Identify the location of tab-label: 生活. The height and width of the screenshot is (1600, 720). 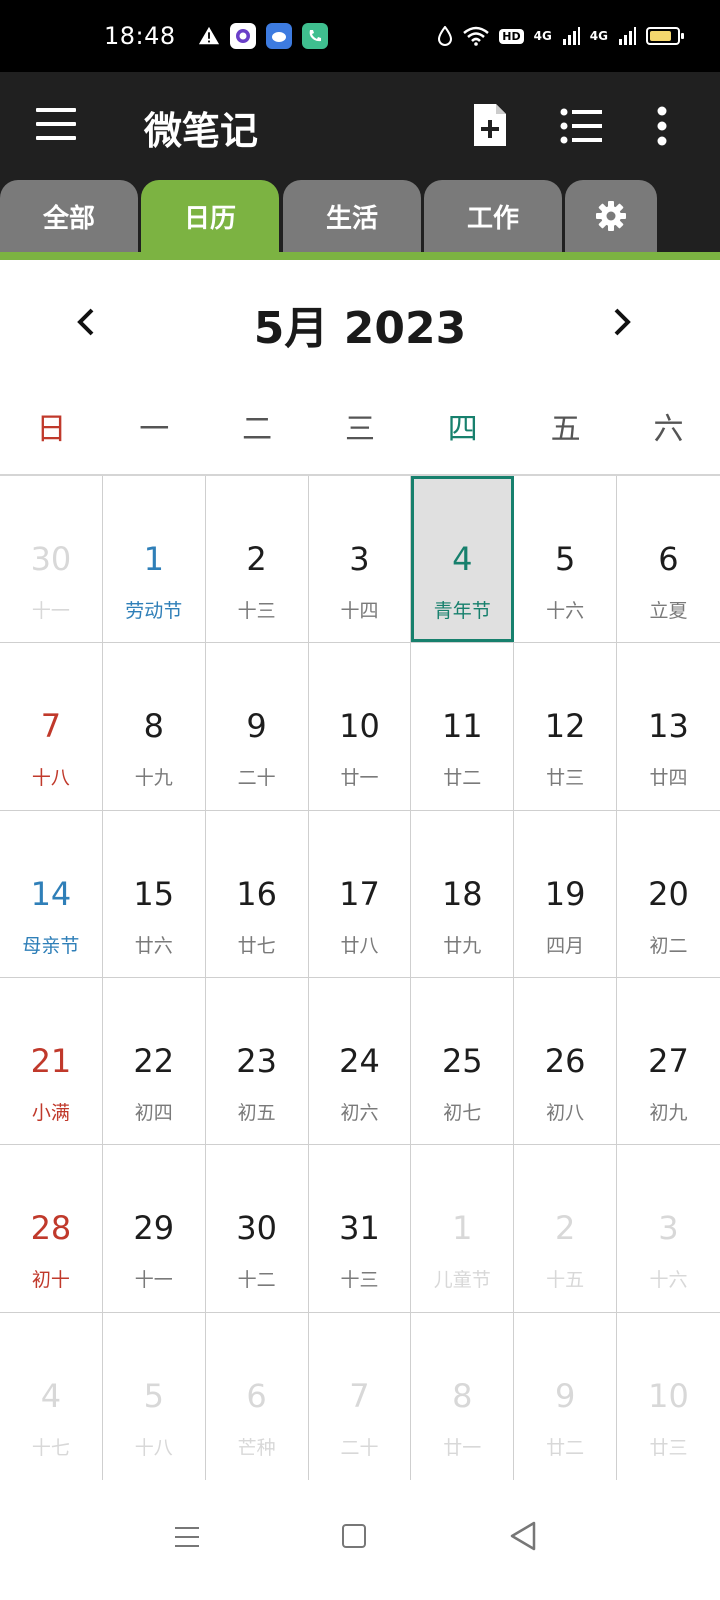
(351, 218).